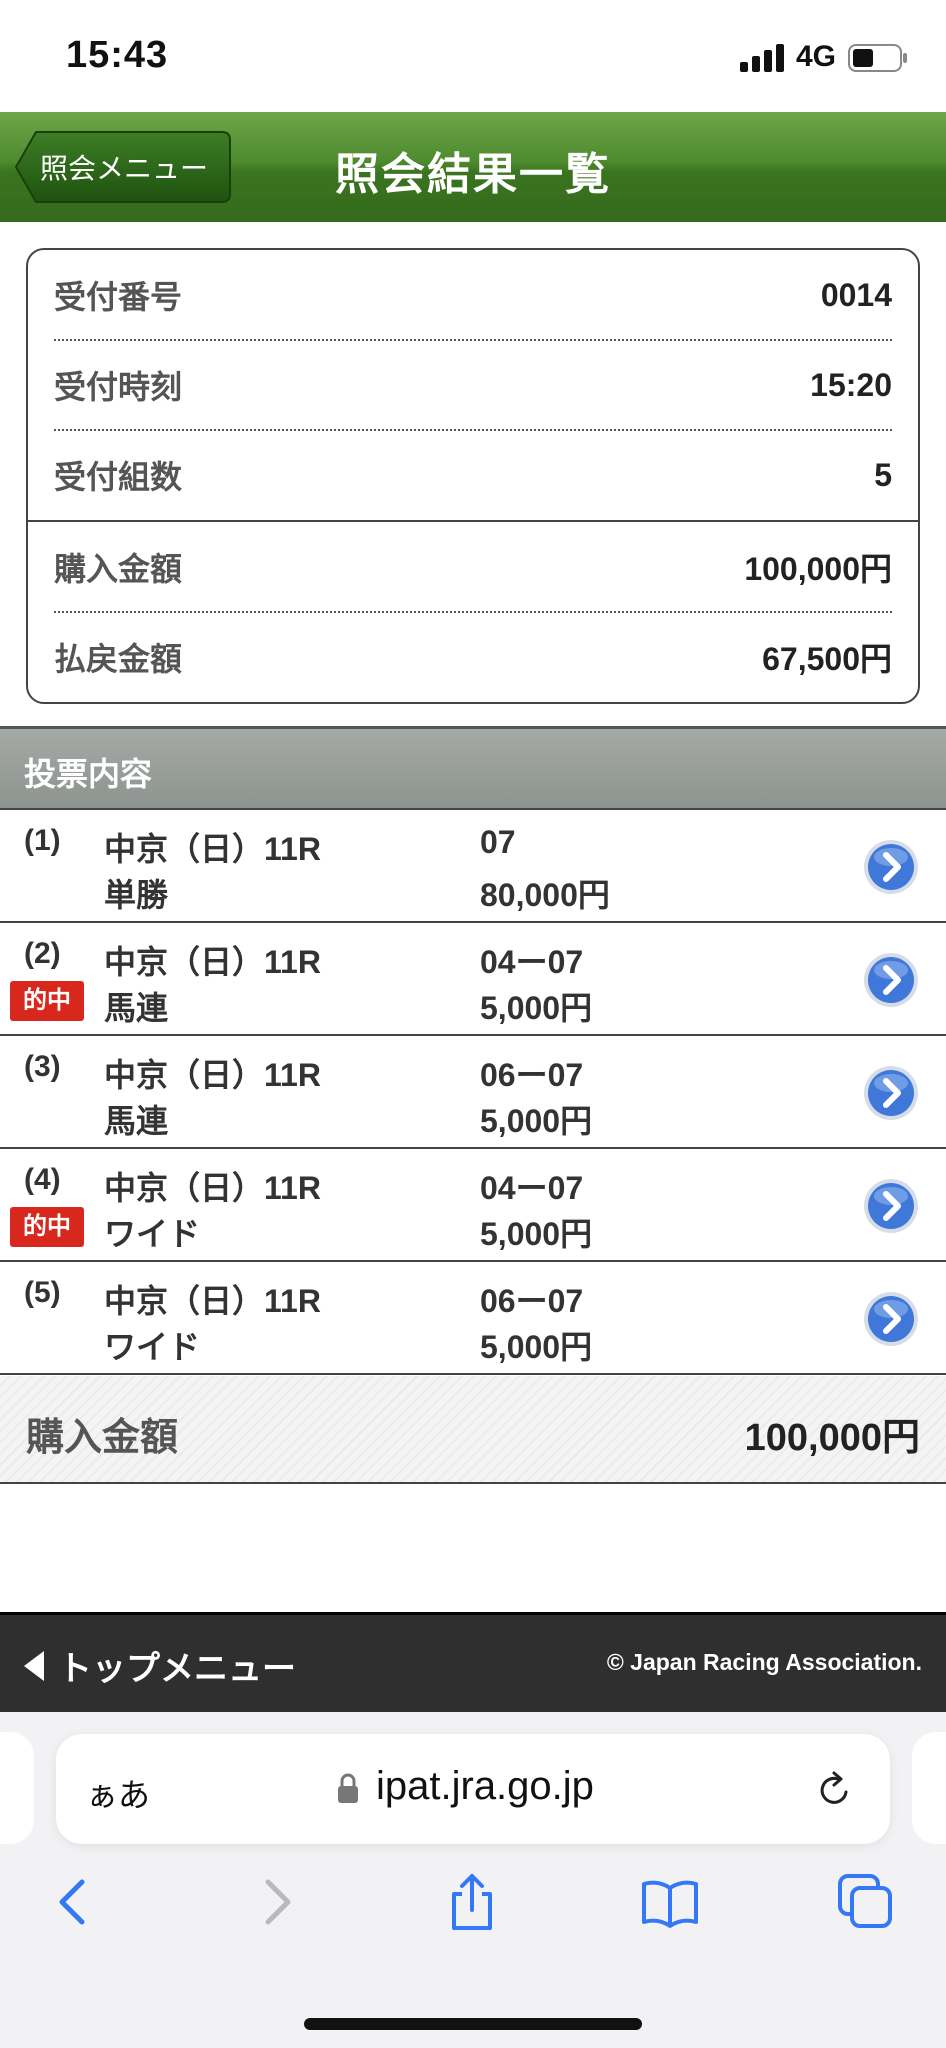 The height and width of the screenshot is (2048, 946). Describe the element at coordinates (473, 1205) in the screenshot. I see `bet-row: (4) 的中 中京（日）11R ワイド 04ー07 5,000円` at that location.